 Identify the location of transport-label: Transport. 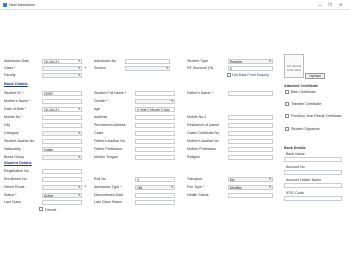
(195, 179).